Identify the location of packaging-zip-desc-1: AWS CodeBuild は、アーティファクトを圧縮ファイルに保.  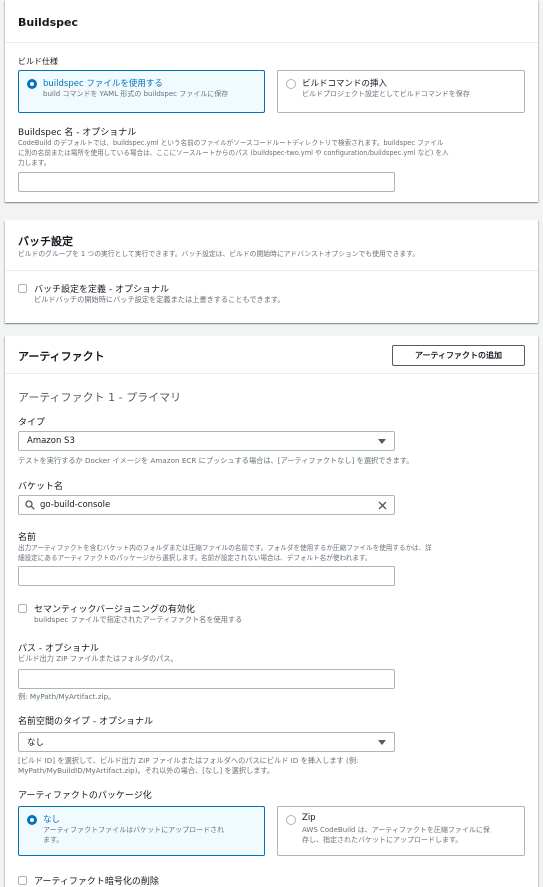
(396, 830).